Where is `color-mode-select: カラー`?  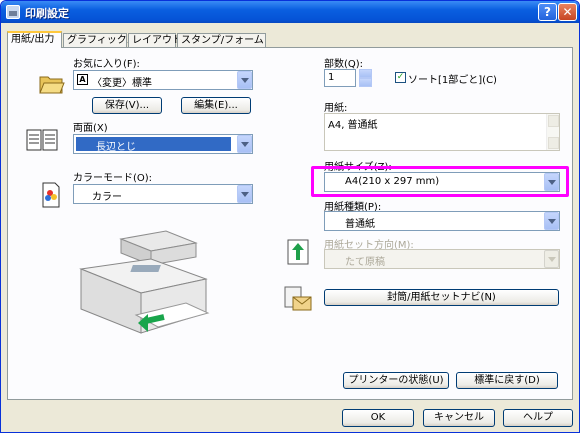 color-mode-select: カラー is located at coordinates (163, 194).